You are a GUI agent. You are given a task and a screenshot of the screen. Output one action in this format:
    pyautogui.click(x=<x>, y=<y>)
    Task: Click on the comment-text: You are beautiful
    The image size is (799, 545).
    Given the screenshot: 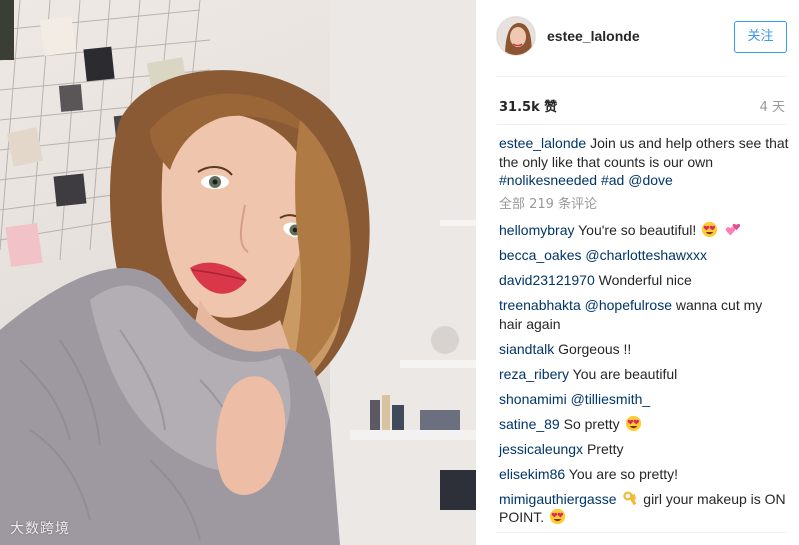 What is the action you would take?
    pyautogui.click(x=625, y=373)
    